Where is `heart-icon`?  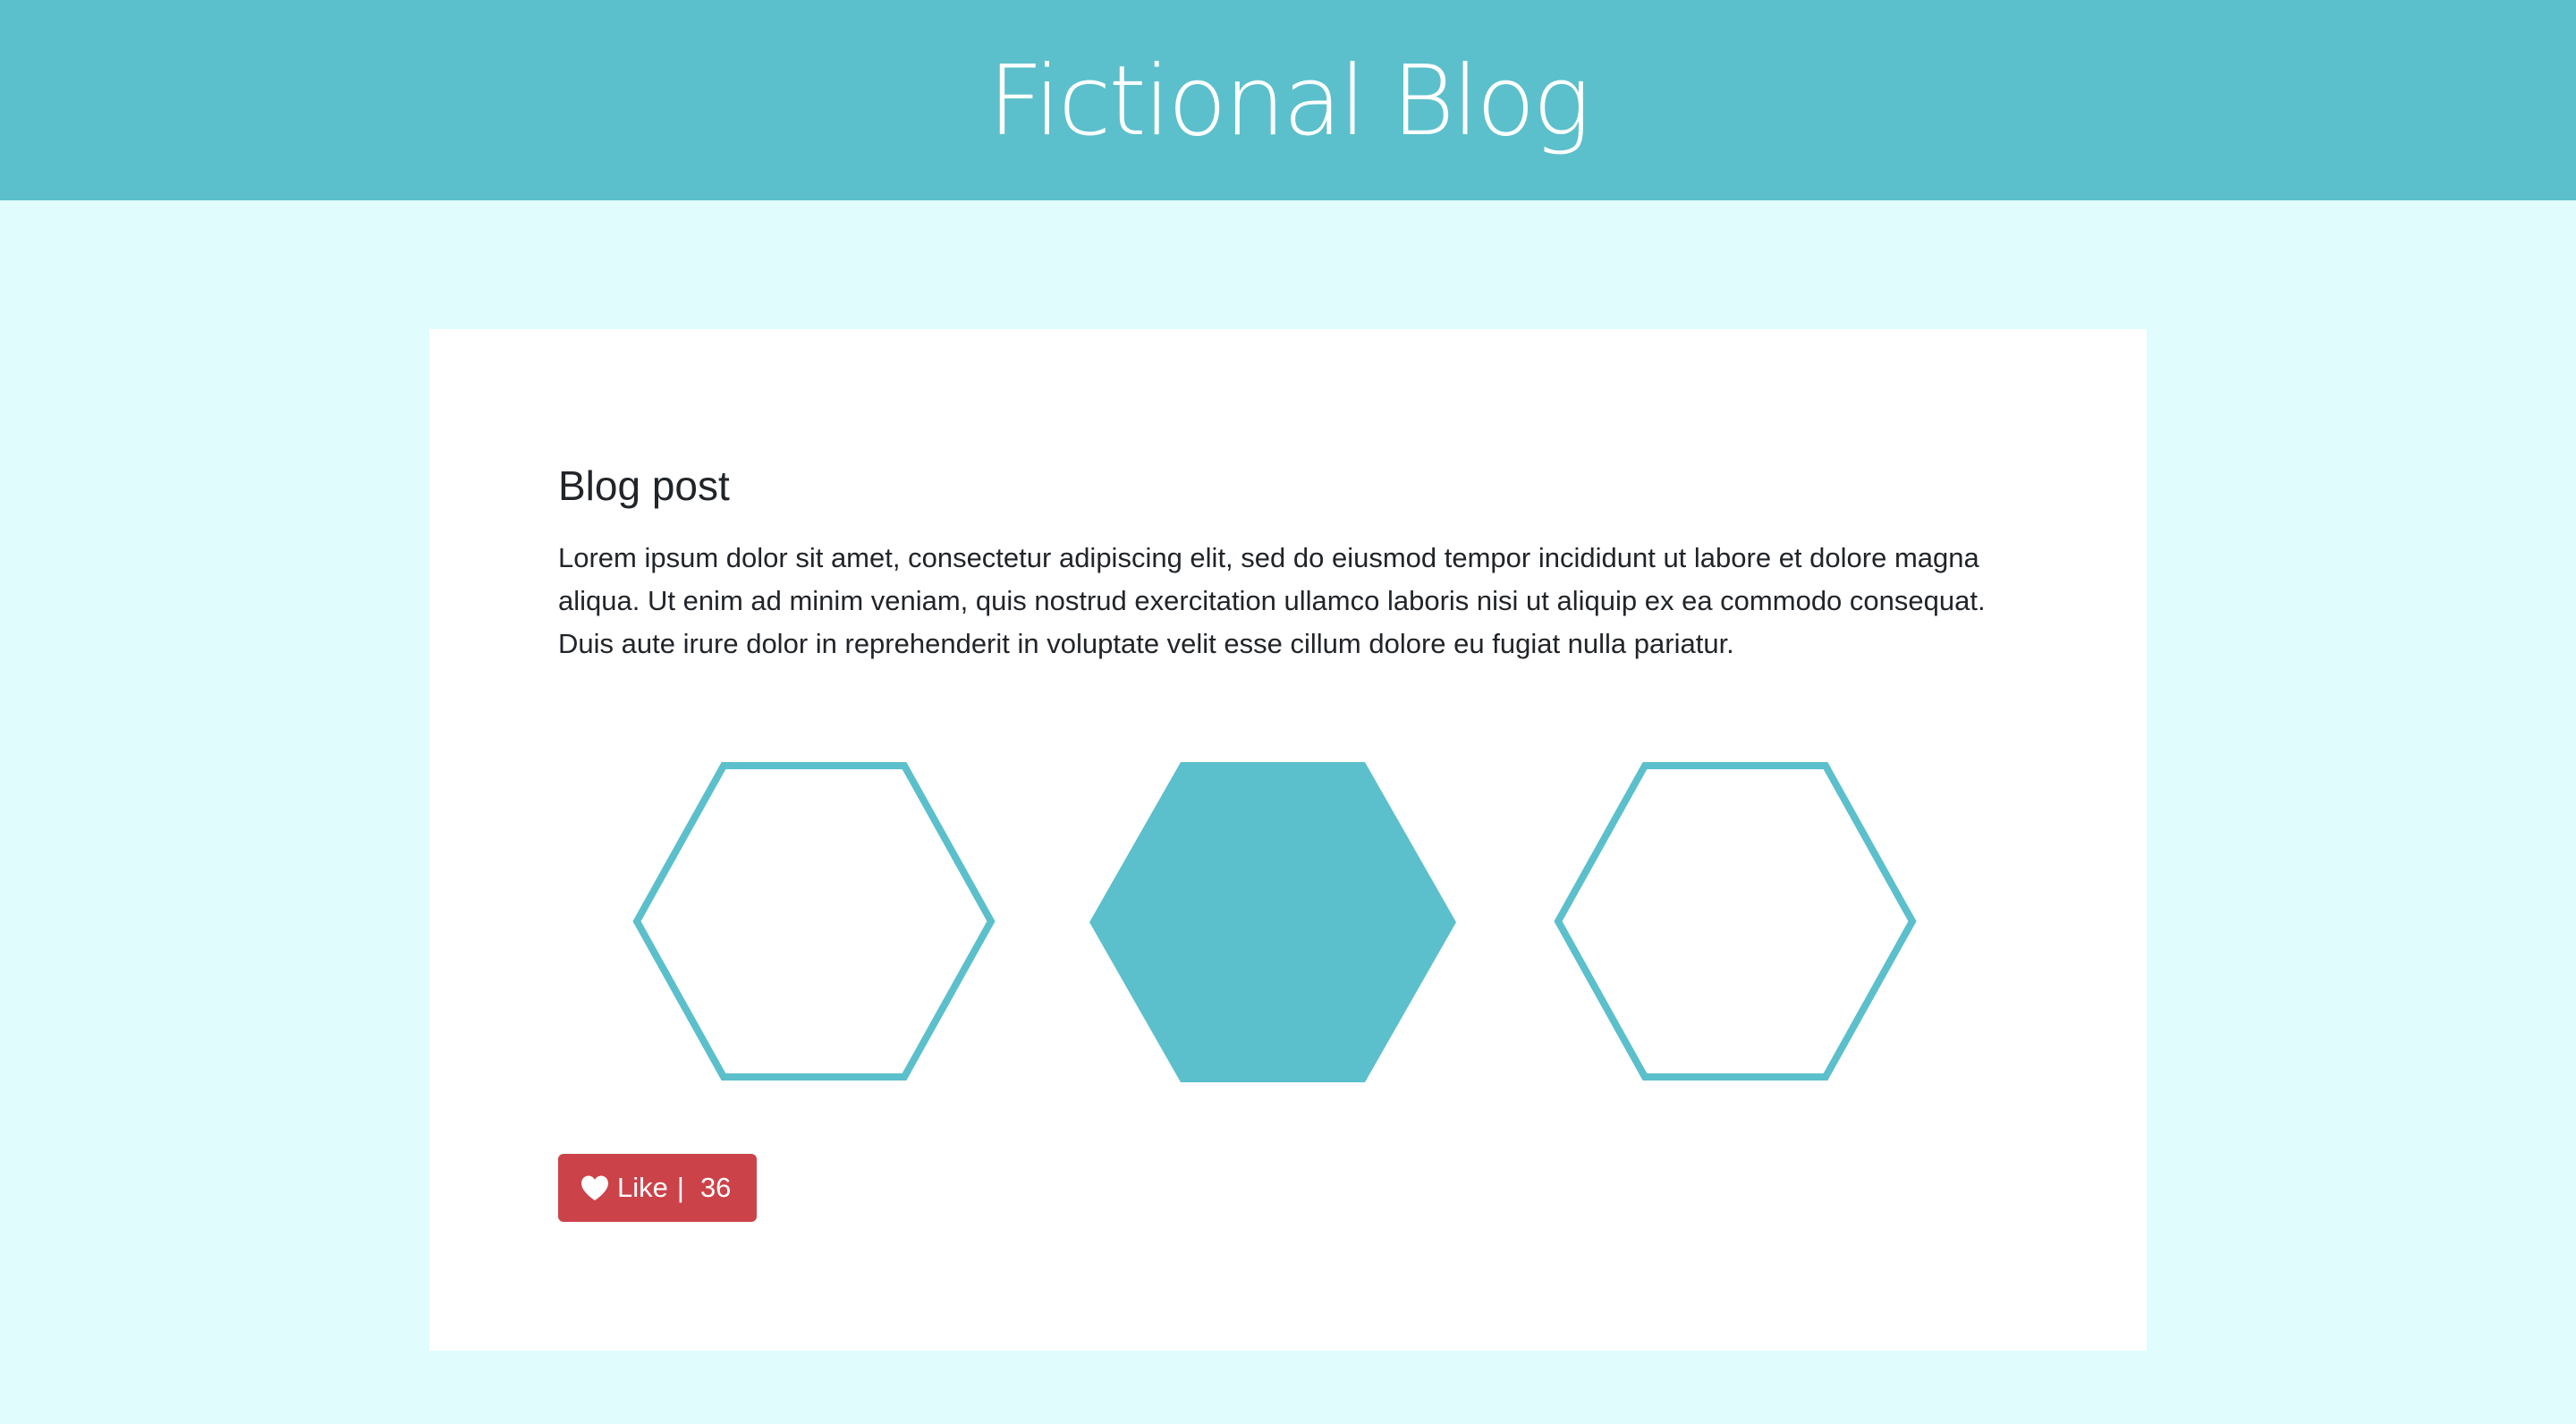
heart-icon is located at coordinates (594, 1187).